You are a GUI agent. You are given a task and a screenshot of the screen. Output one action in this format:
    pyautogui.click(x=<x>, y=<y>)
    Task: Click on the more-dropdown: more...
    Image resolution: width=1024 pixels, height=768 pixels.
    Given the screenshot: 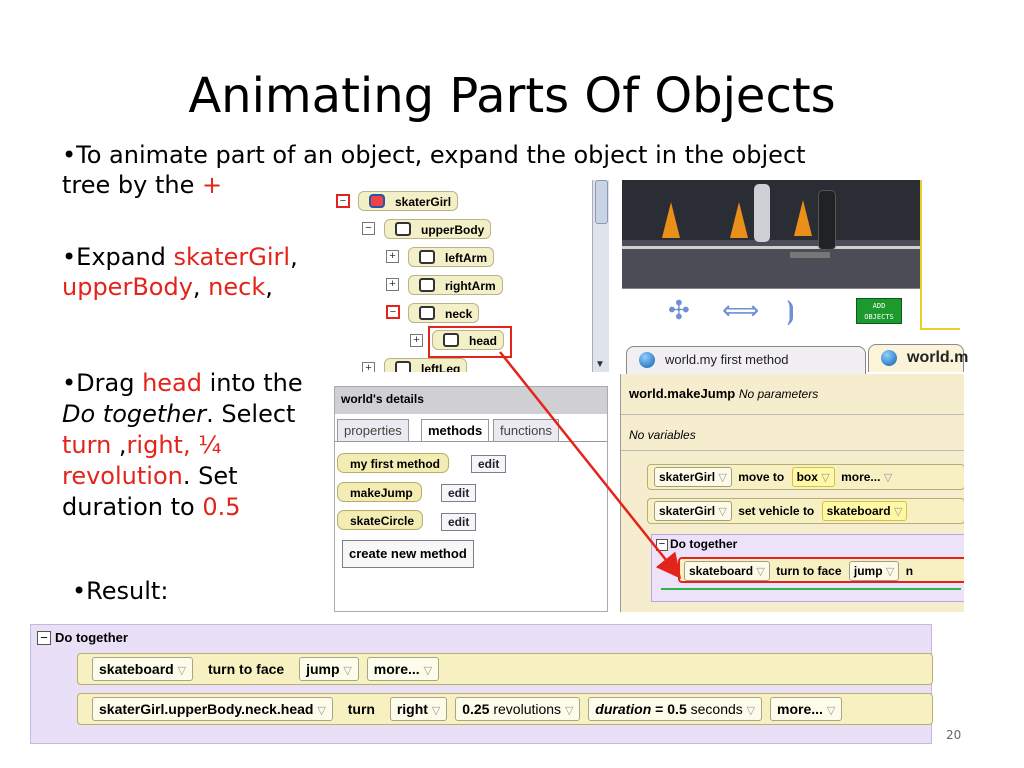 What is the action you would take?
    pyautogui.click(x=860, y=477)
    